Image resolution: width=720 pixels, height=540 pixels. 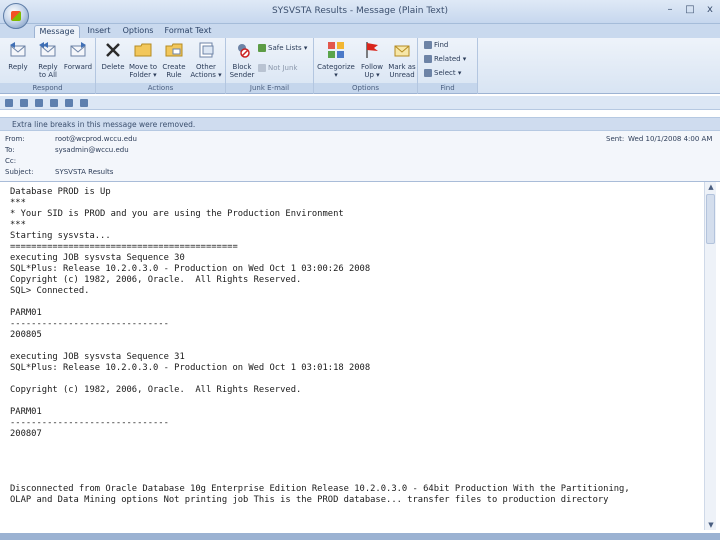 I want to click on subject-value: SYSVSTA Results, so click(x=84, y=172).